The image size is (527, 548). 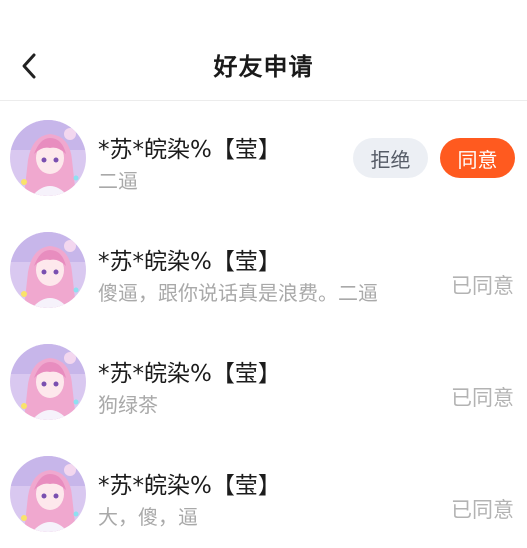 What do you see at coordinates (148, 517) in the screenshot?
I see `request-message: 大，傻，逼` at bounding box center [148, 517].